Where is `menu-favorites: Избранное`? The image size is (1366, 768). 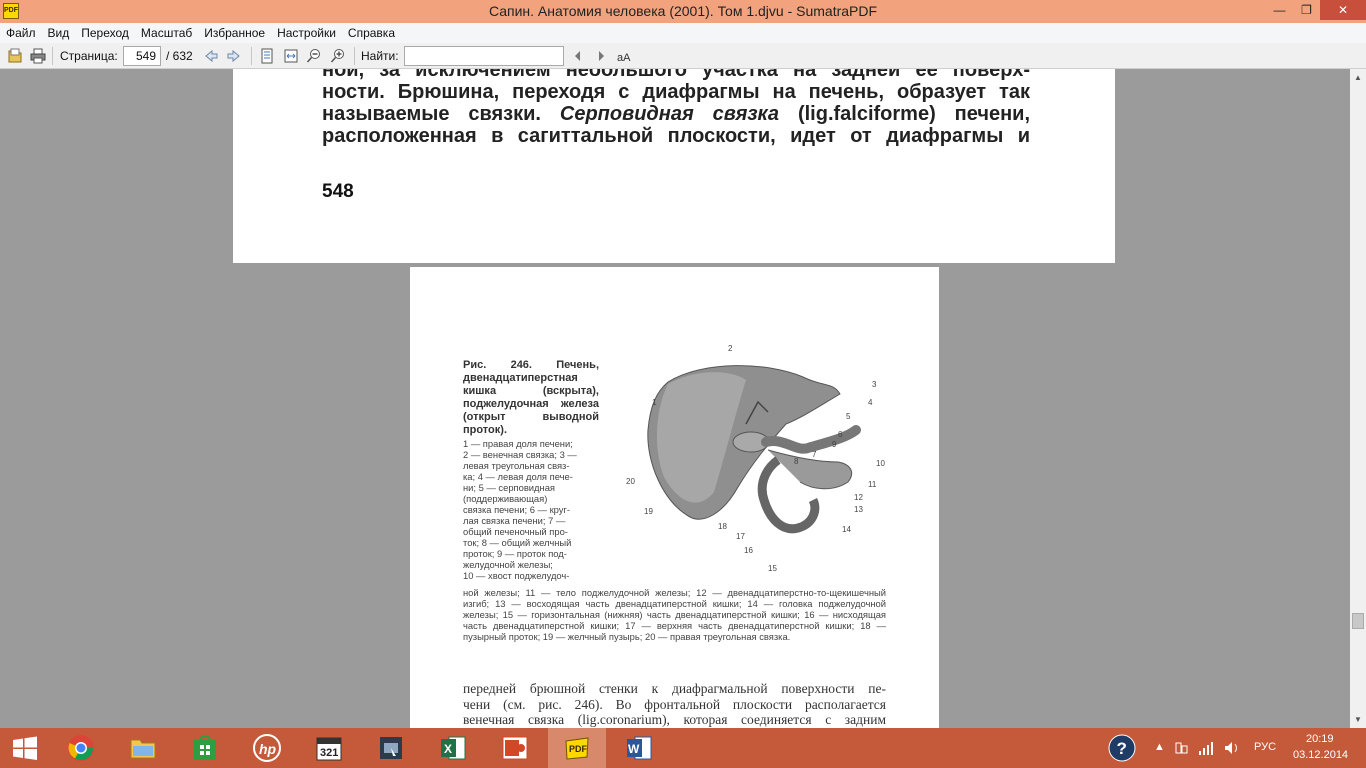 menu-favorites: Избранное is located at coordinates (234, 33).